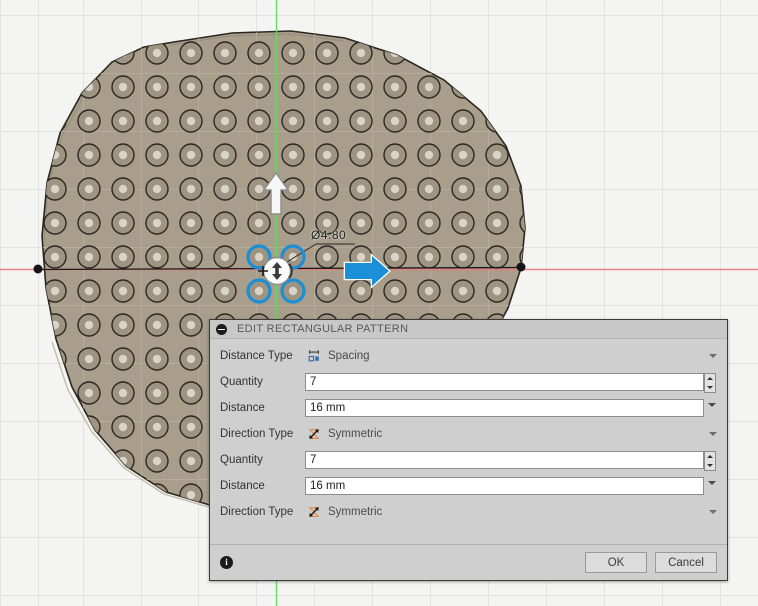 This screenshot has width=758, height=606. What do you see at coordinates (276, 193) in the screenshot?
I see `vertical-drag-arrow-icon` at bounding box center [276, 193].